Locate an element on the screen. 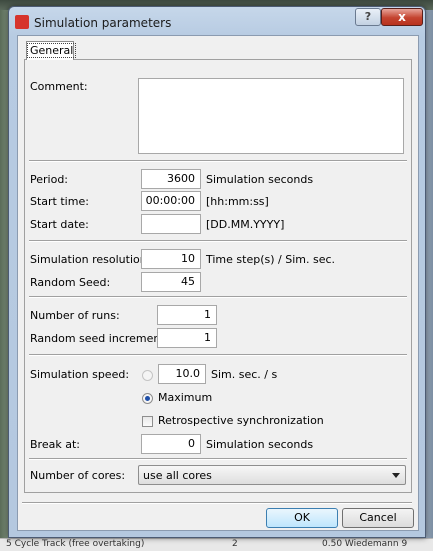  retrospective-sync-label: Retrospective synchronization is located at coordinates (241, 420).